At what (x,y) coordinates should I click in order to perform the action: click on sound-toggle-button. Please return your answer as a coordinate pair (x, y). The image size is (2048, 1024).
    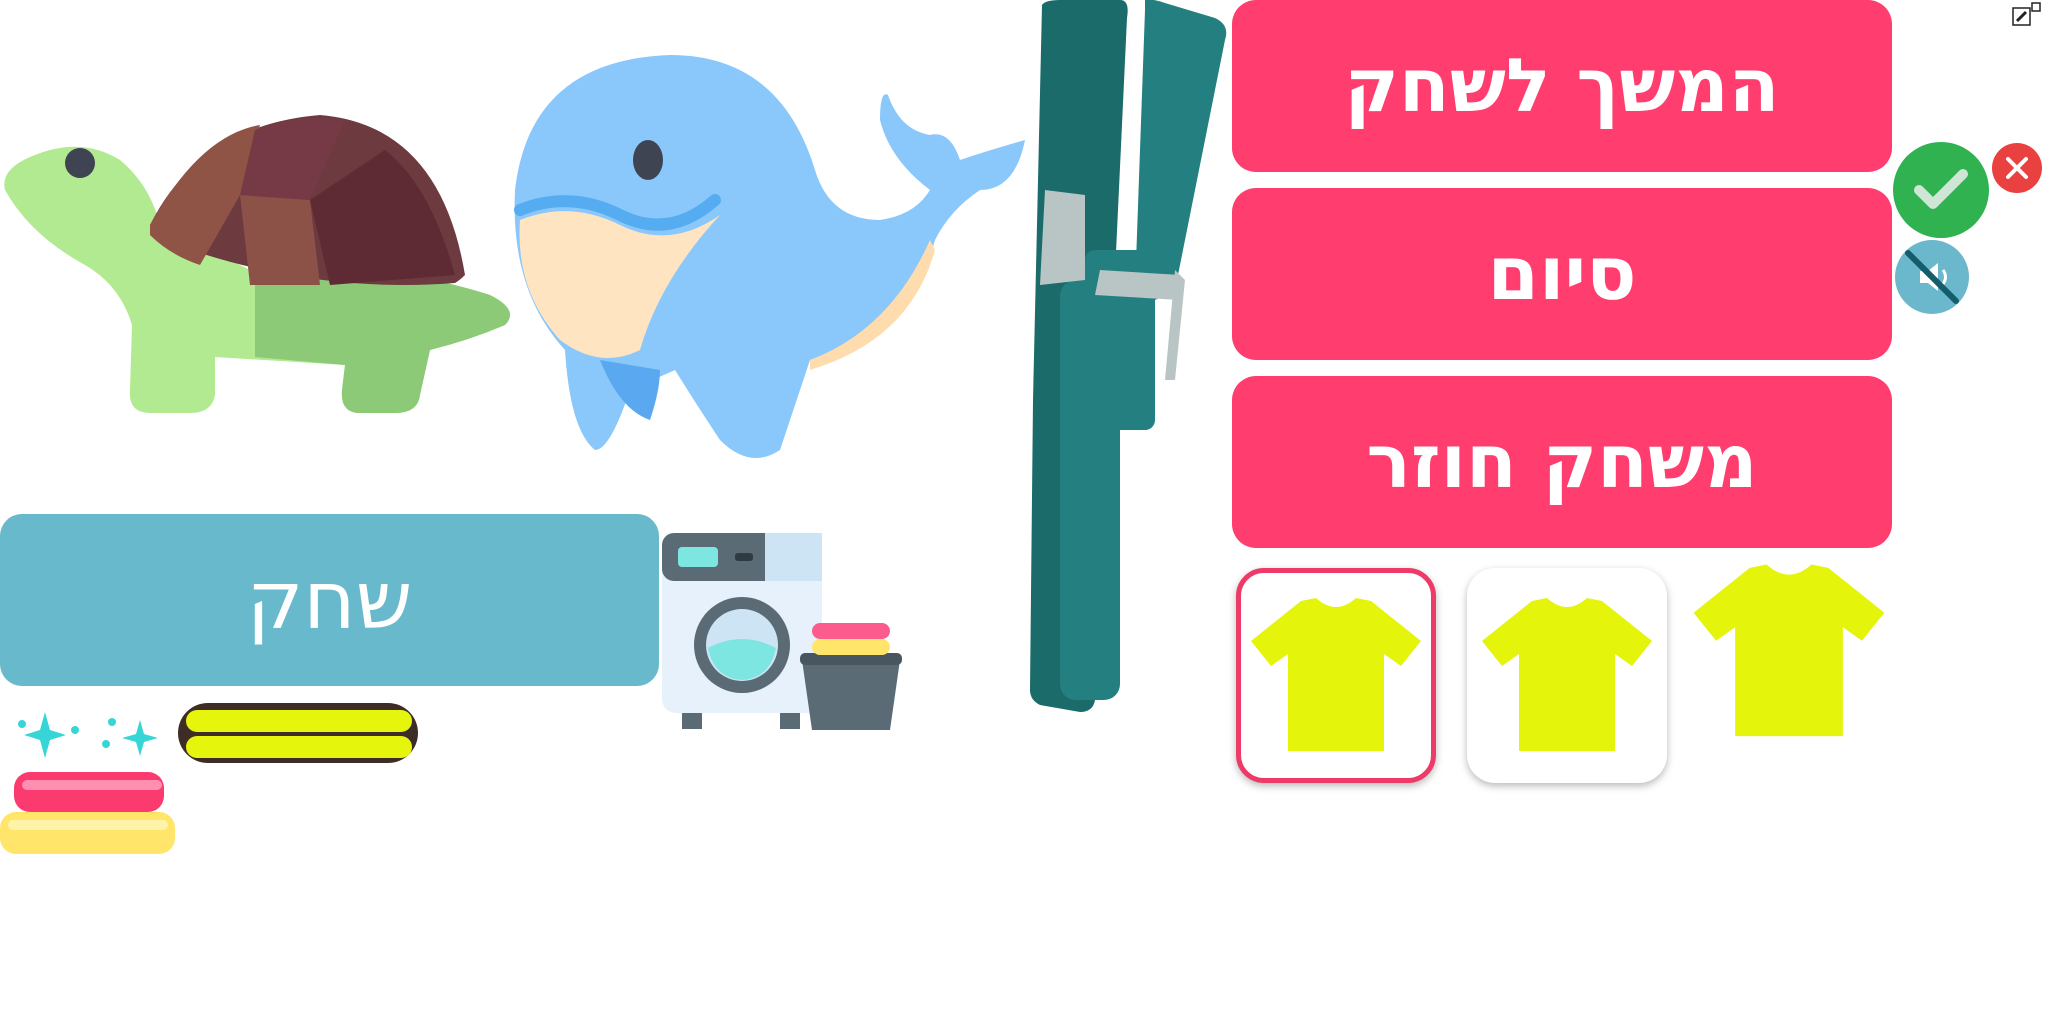
    Looking at the image, I should click on (1932, 277).